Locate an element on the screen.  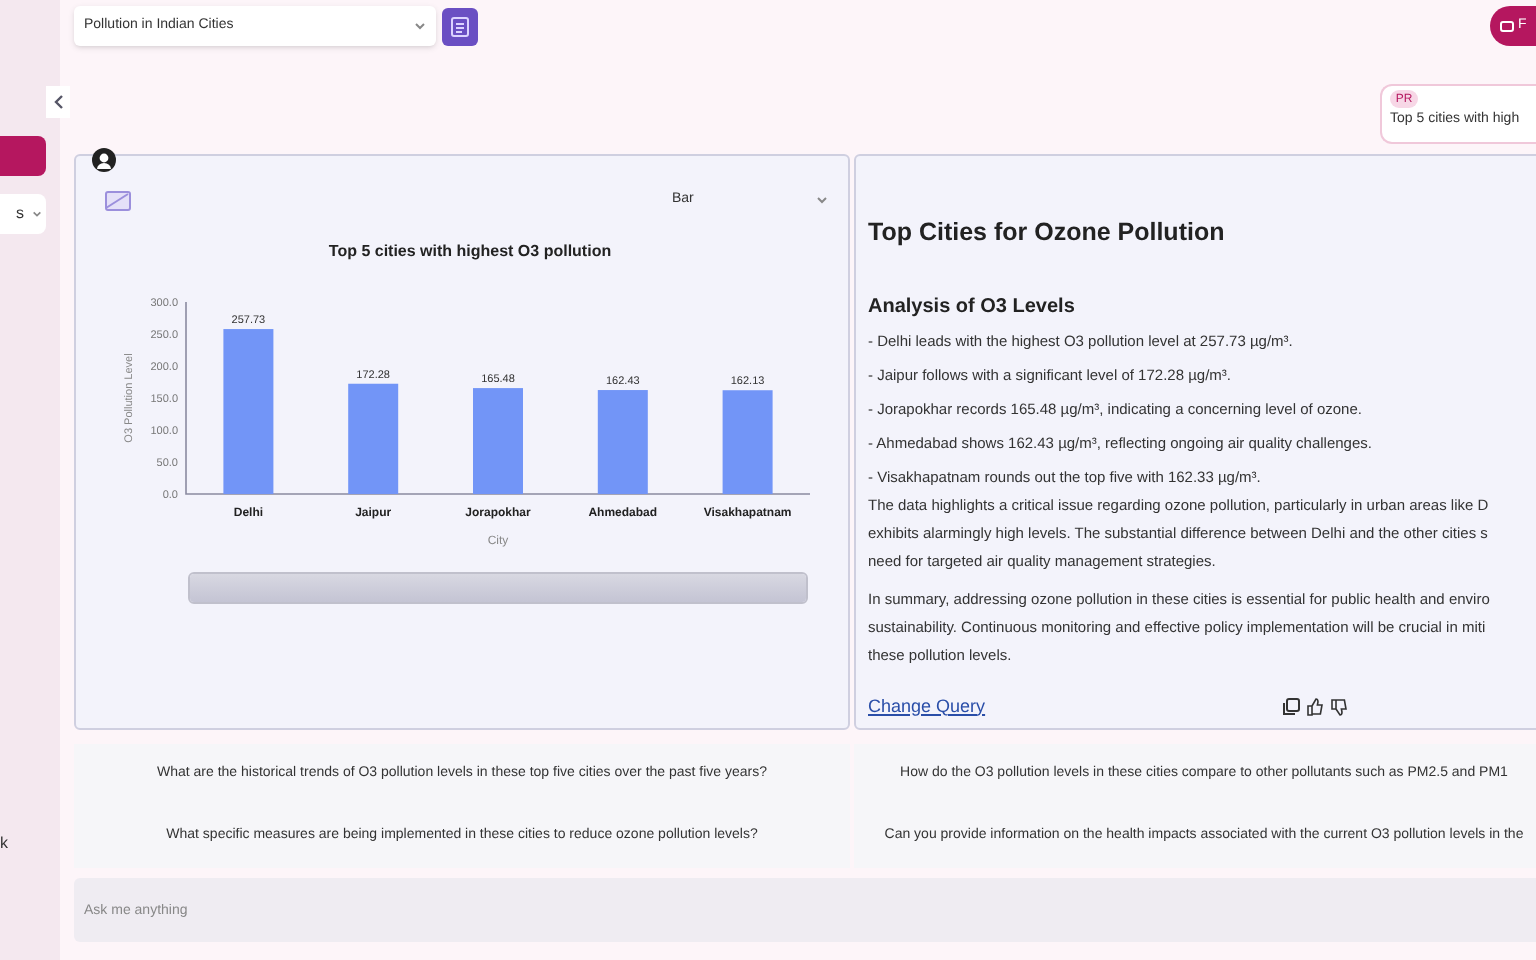
collapse-button is located at coordinates (58, 102).